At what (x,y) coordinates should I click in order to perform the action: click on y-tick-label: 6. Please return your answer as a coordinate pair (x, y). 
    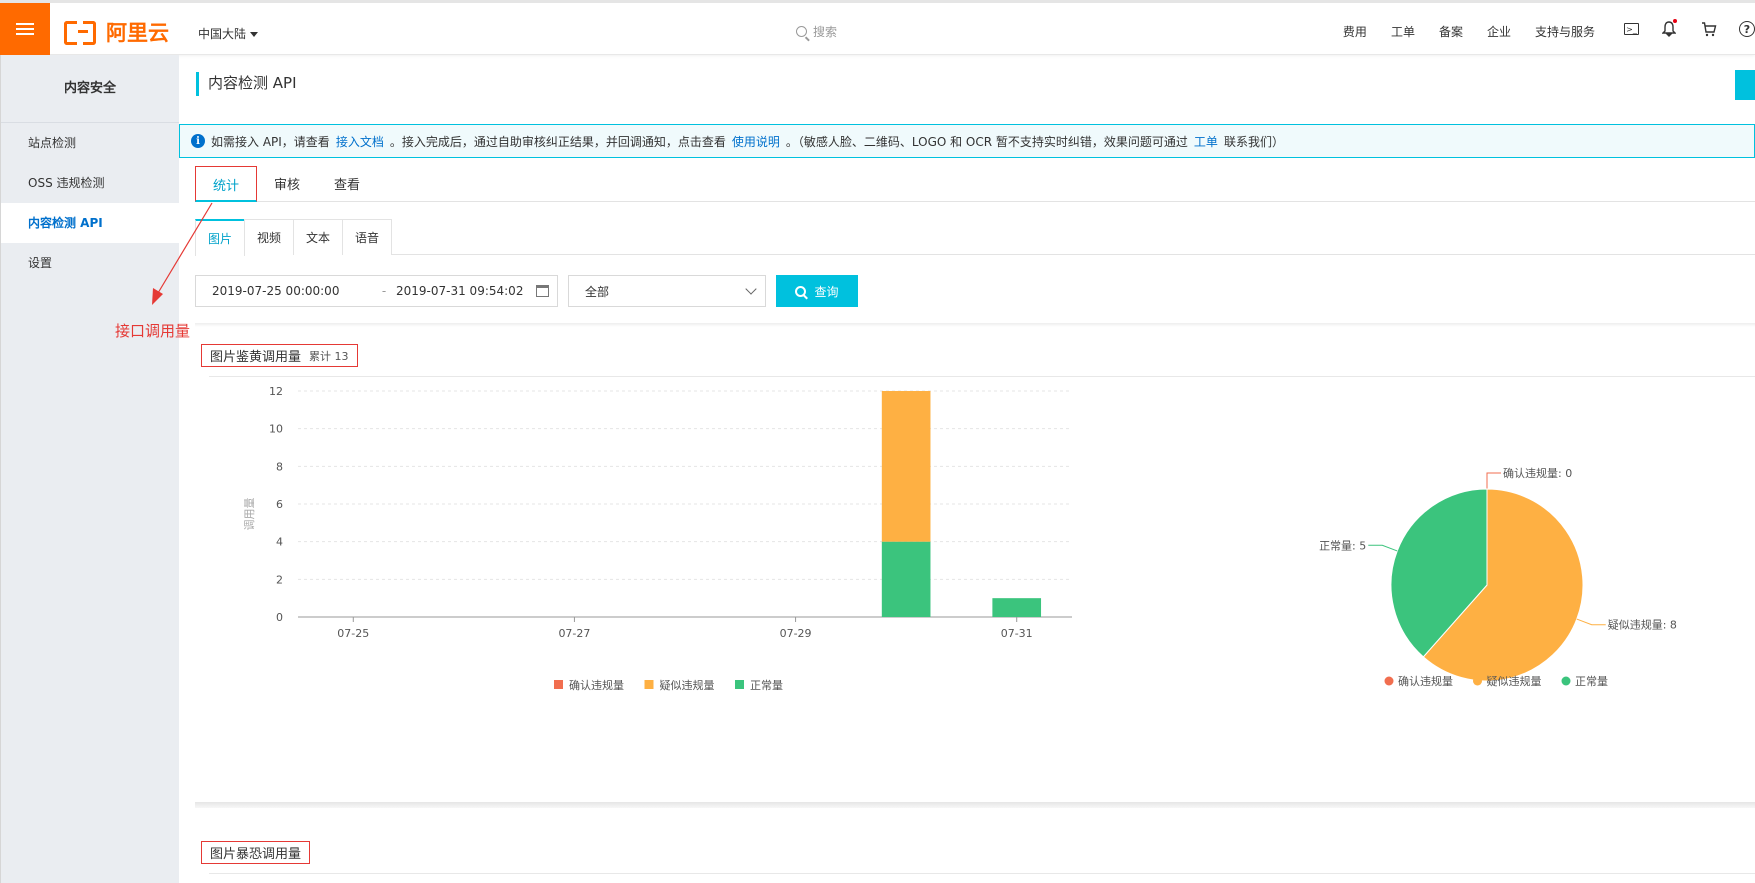
    Looking at the image, I should click on (279, 504).